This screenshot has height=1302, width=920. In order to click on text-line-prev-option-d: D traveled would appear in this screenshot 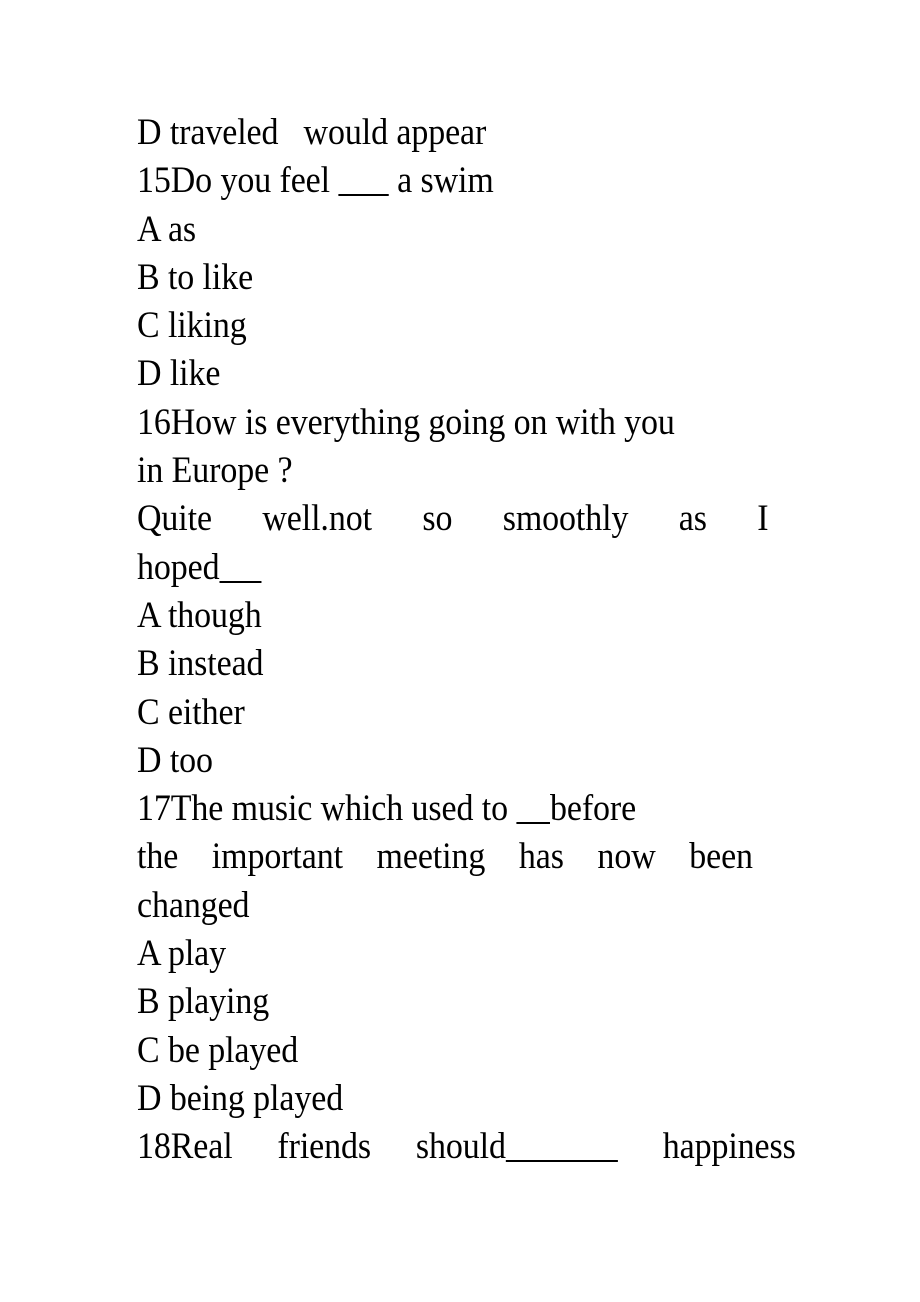, I will do `click(312, 131)`.